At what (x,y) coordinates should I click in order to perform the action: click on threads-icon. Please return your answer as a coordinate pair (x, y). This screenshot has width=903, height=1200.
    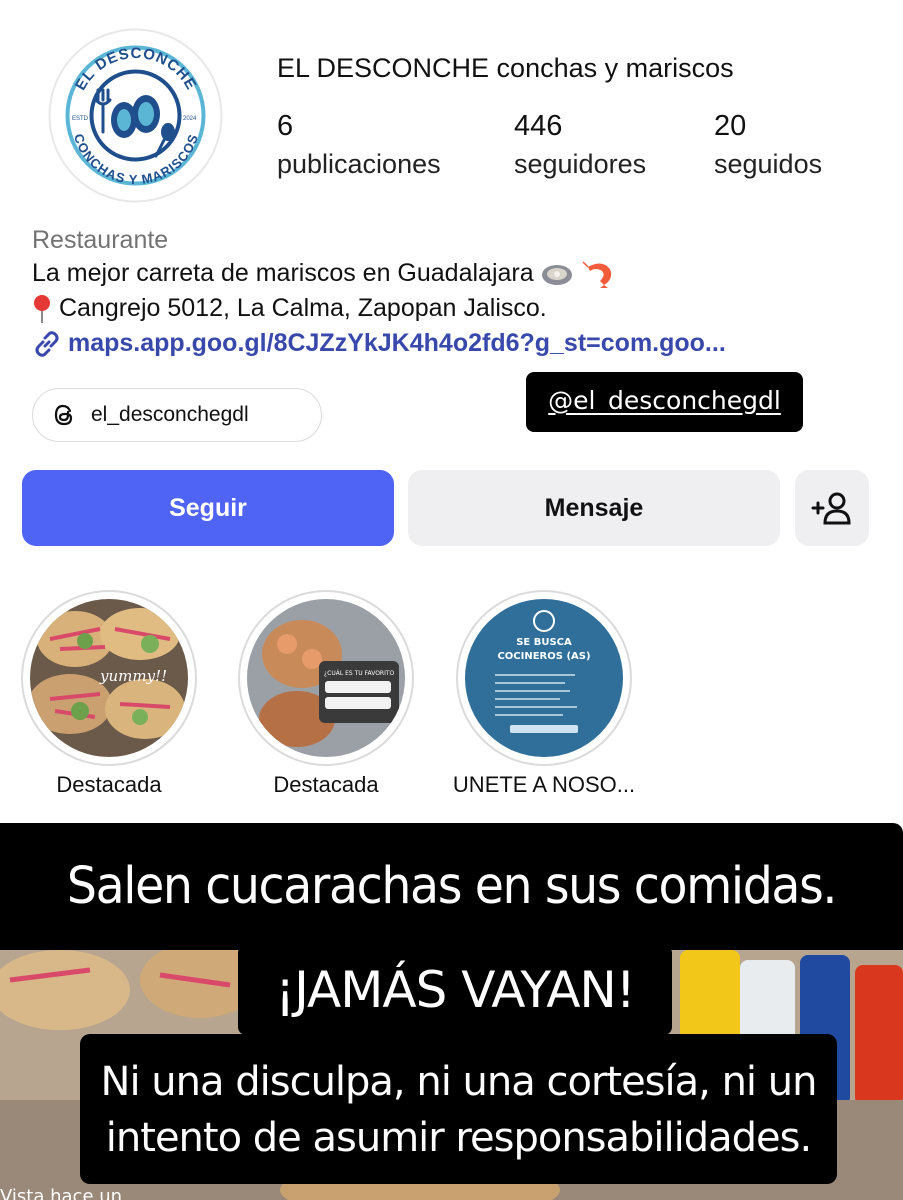
    Looking at the image, I should click on (63, 415).